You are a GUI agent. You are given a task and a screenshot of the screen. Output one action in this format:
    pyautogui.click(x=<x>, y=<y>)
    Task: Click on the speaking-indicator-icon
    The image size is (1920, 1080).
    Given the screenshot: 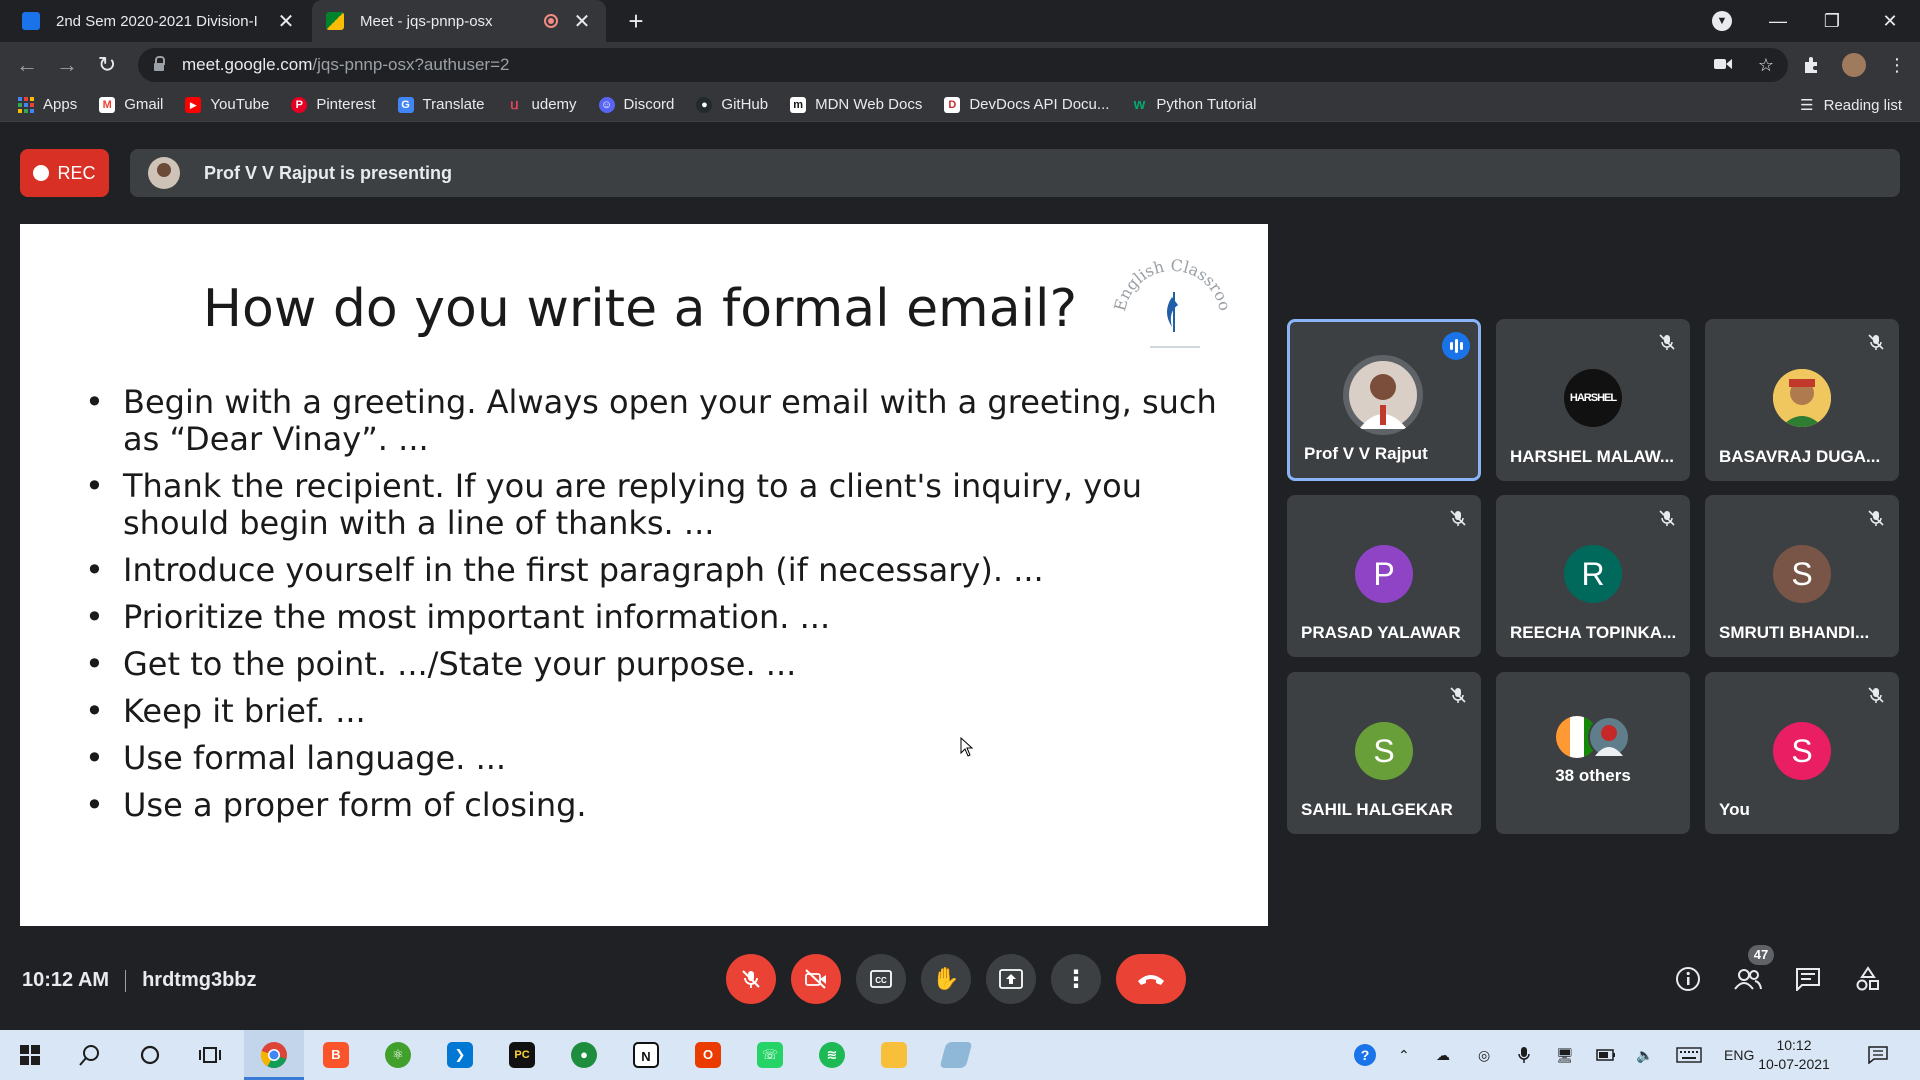 What is the action you would take?
    pyautogui.click(x=1456, y=346)
    